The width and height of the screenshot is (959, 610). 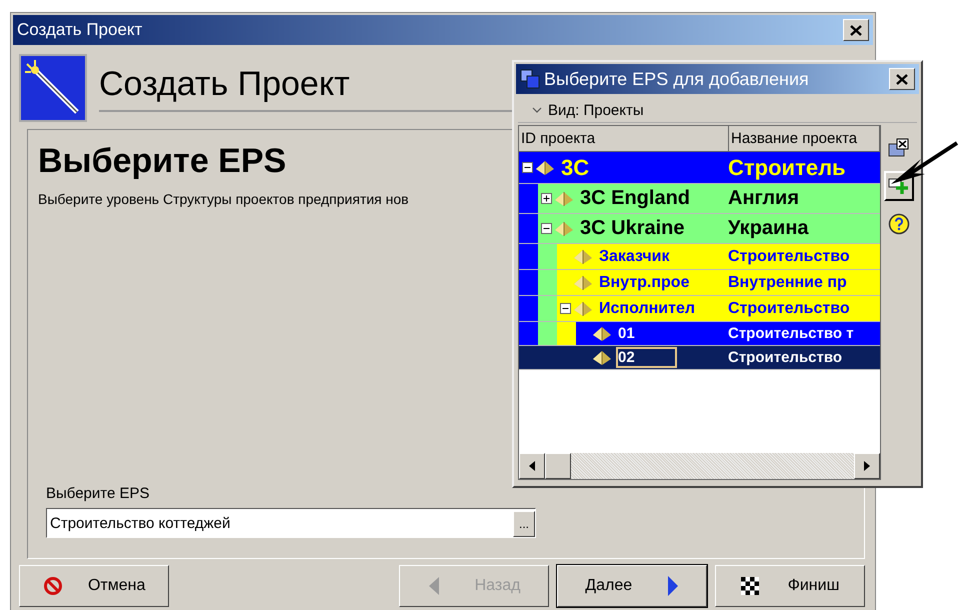 I want to click on project-name: Строительство т, so click(x=791, y=333).